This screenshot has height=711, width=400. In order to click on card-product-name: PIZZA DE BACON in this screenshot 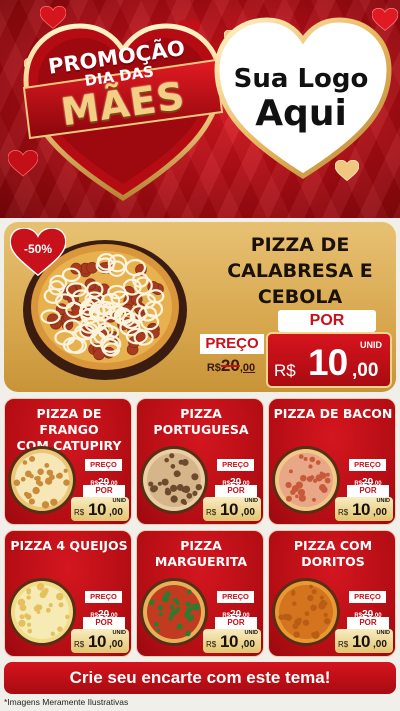, I will do `click(333, 414)`.